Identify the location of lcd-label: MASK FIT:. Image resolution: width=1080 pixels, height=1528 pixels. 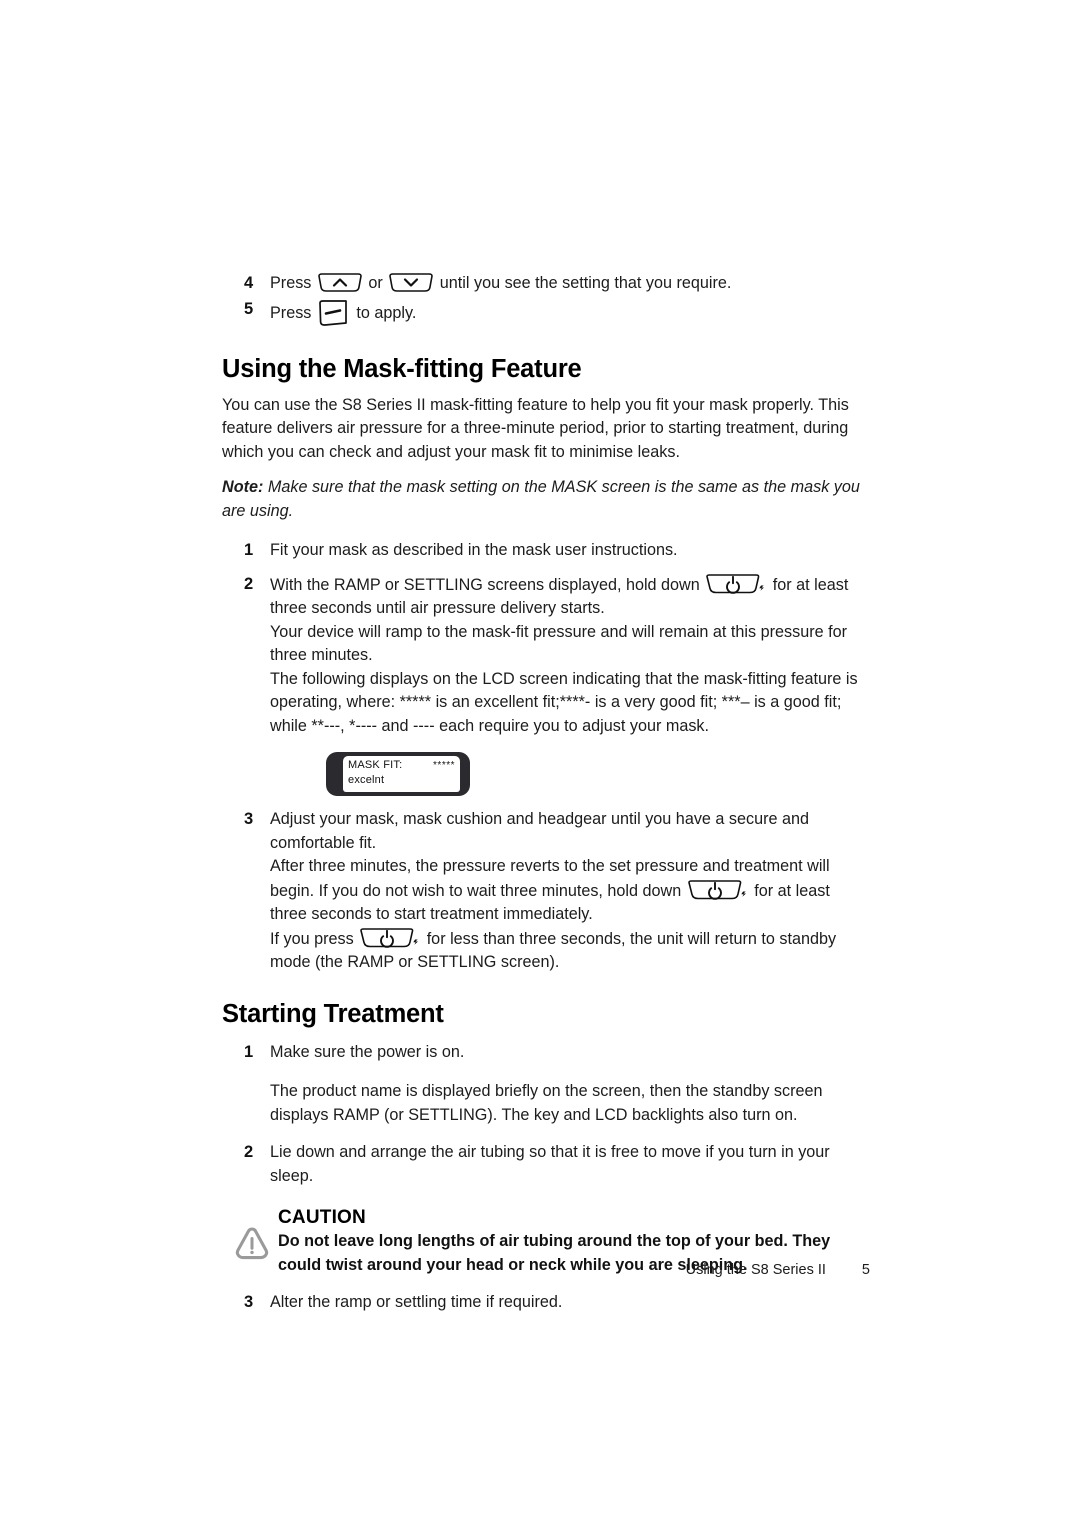
(375, 765).